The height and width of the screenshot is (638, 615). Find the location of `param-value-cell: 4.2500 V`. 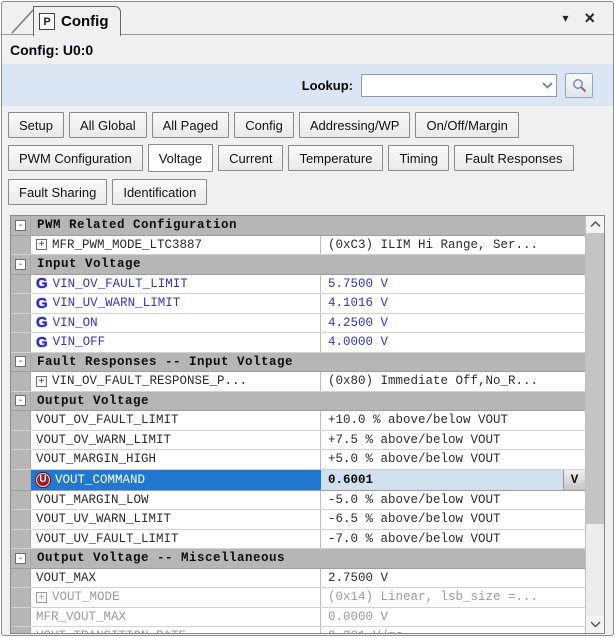

param-value-cell: 4.2500 V is located at coordinates (453, 323).